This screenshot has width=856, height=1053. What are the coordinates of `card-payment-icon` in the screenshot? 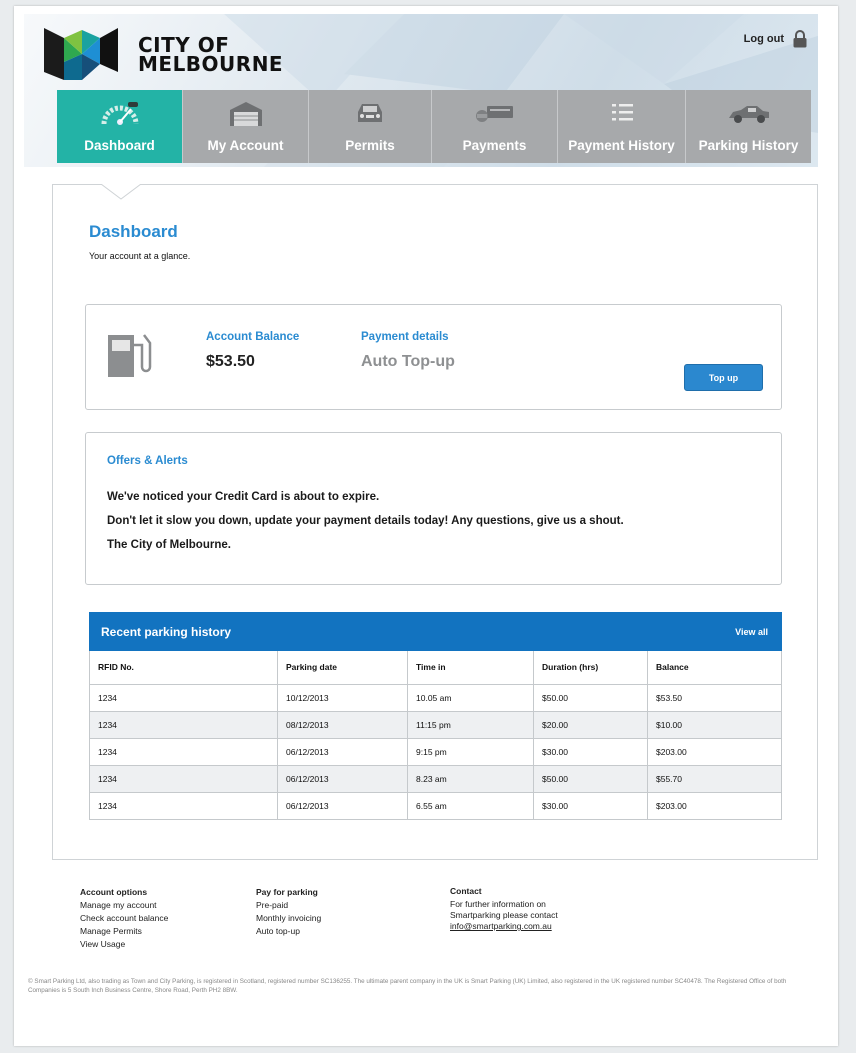 It's located at (494, 114).